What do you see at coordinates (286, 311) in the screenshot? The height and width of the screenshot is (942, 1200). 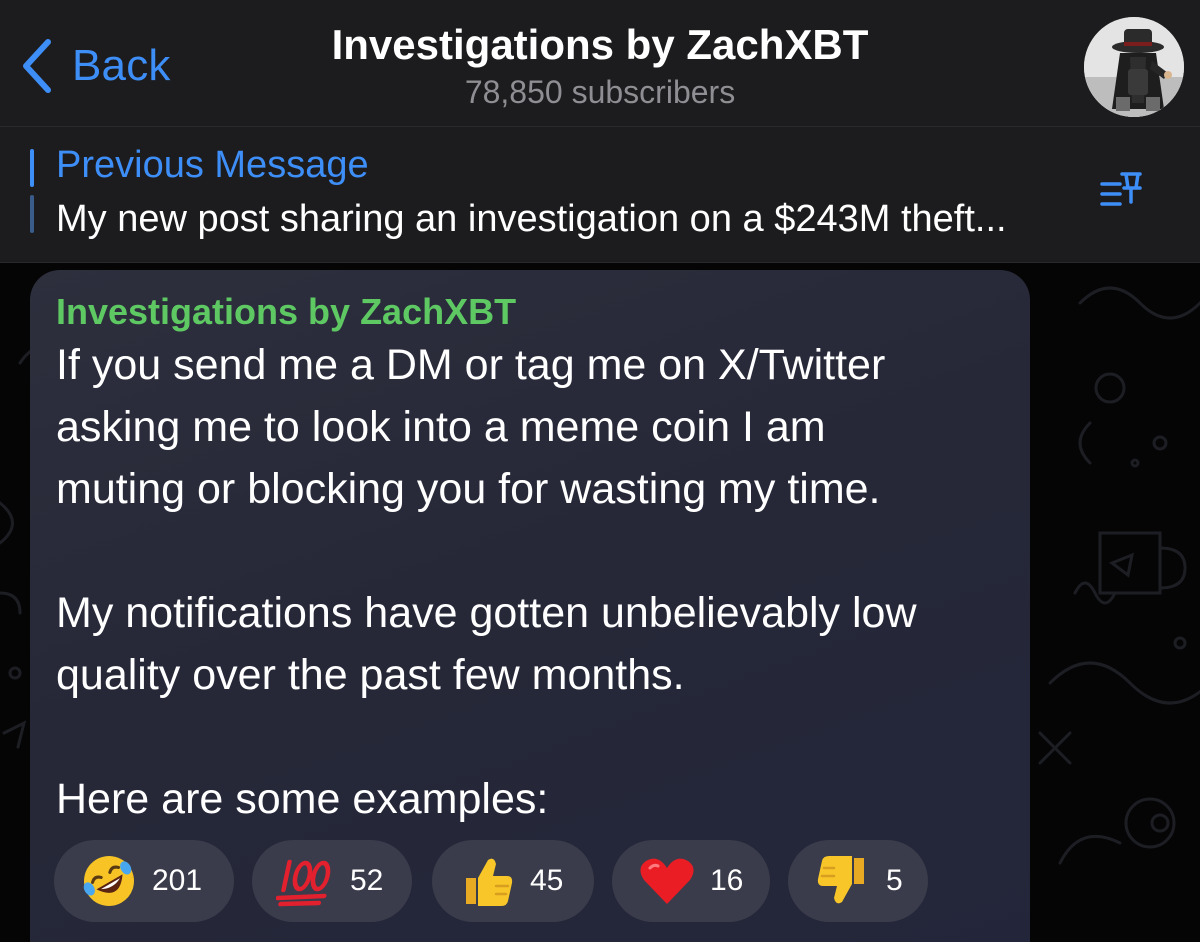 I see `message-sender-name: Investigations by ZachXBT` at bounding box center [286, 311].